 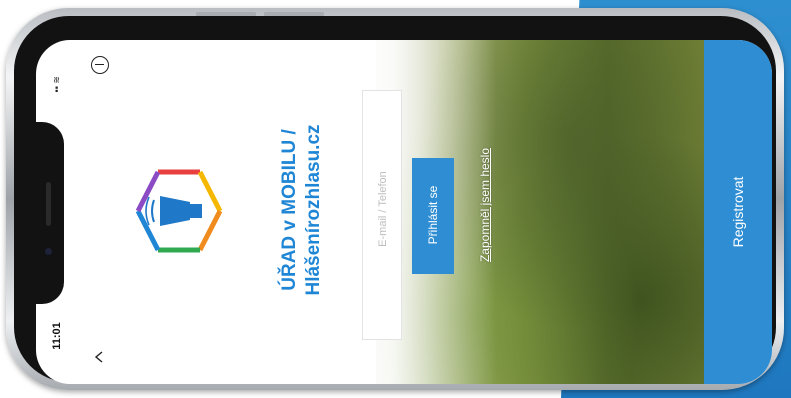 I want to click on email-phone-input: E-mail / Telefon, so click(x=382, y=215).